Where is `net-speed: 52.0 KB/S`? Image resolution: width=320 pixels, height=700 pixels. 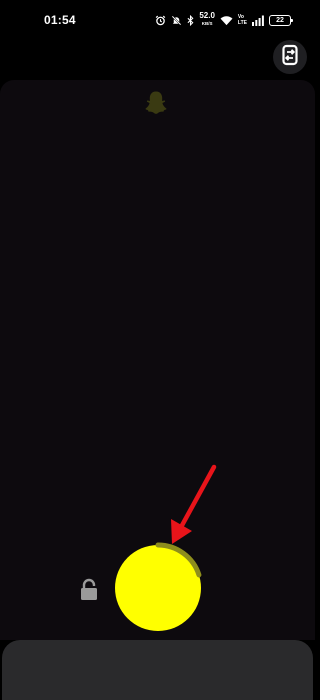
net-speed: 52.0 KB/S is located at coordinates (207, 20).